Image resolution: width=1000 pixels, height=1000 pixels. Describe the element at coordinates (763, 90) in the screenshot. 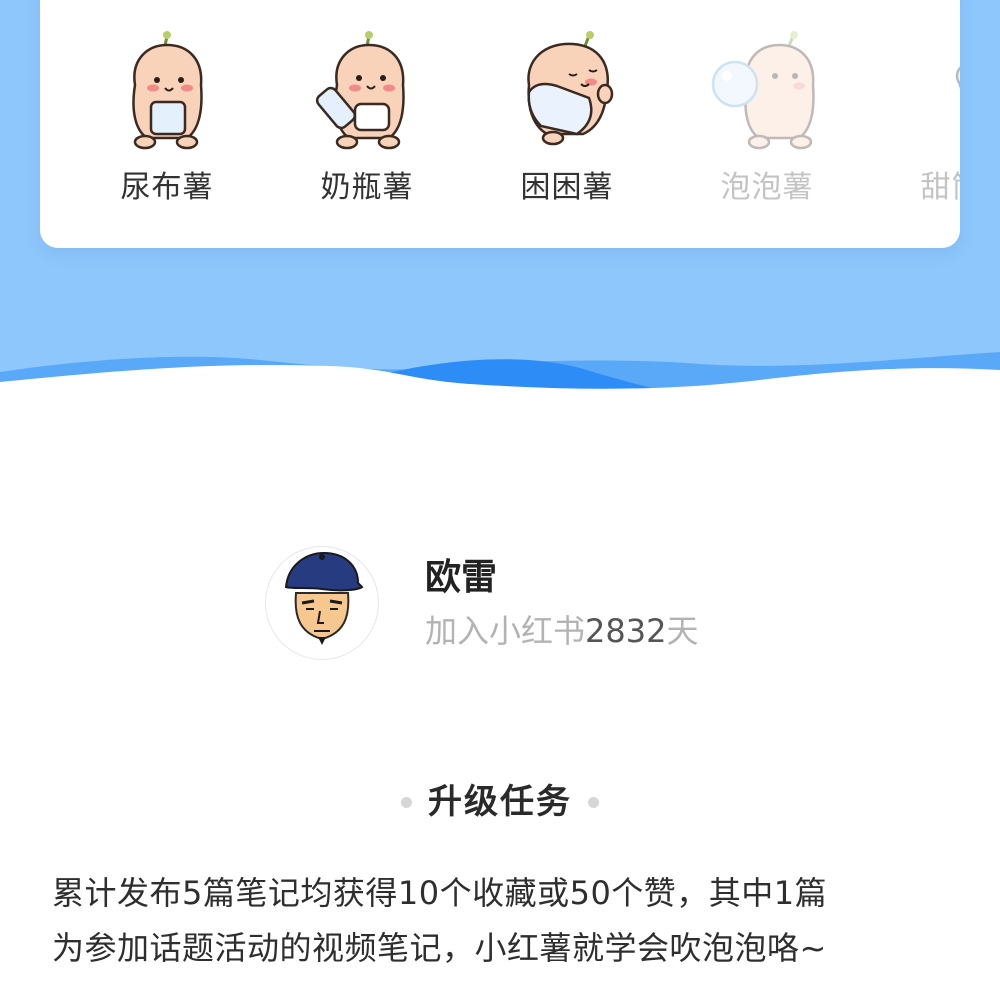

I see `potato-bubble-icon` at that location.